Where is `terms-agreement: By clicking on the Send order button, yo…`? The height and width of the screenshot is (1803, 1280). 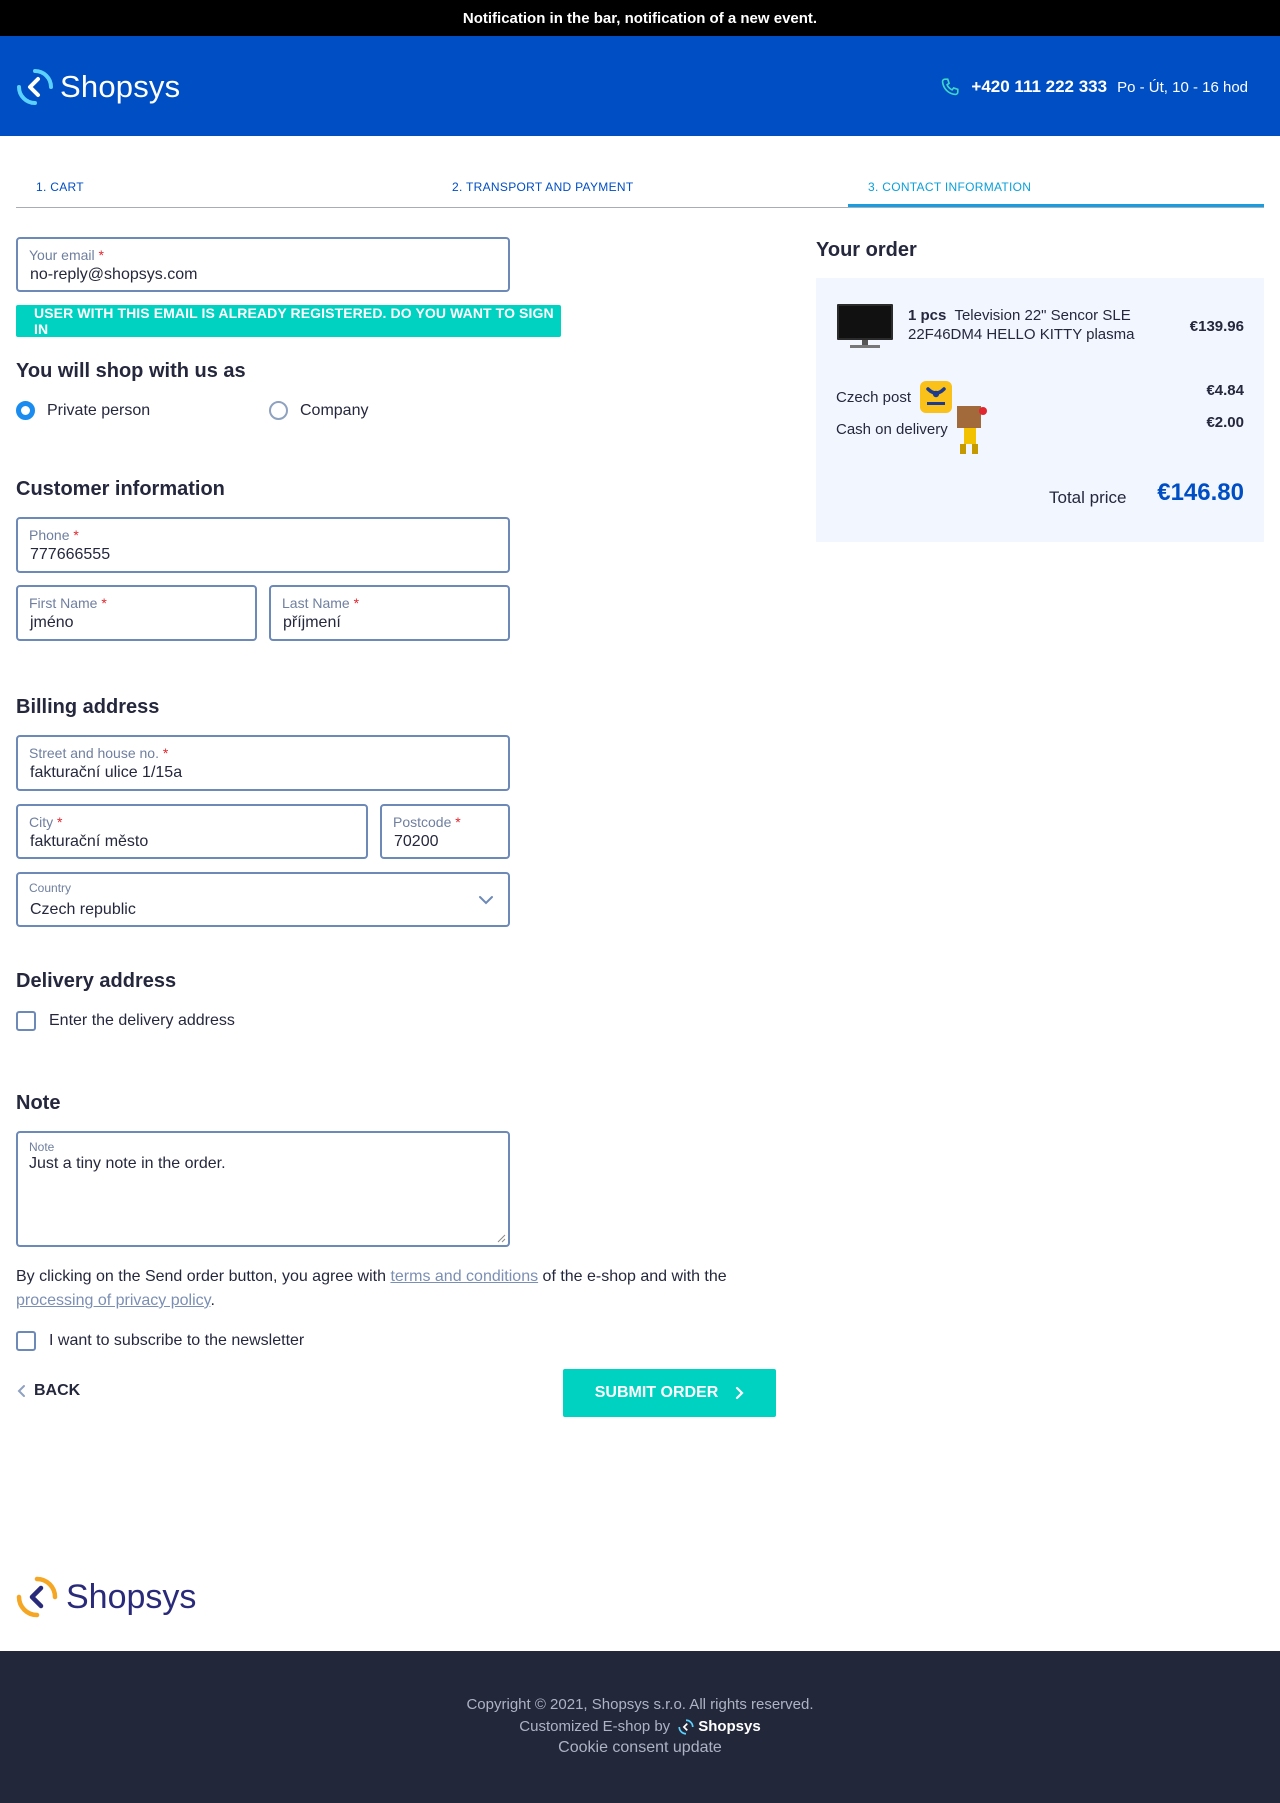
terms-agreement: By clicking on the Send order button, yo… is located at coordinates (371, 1288).